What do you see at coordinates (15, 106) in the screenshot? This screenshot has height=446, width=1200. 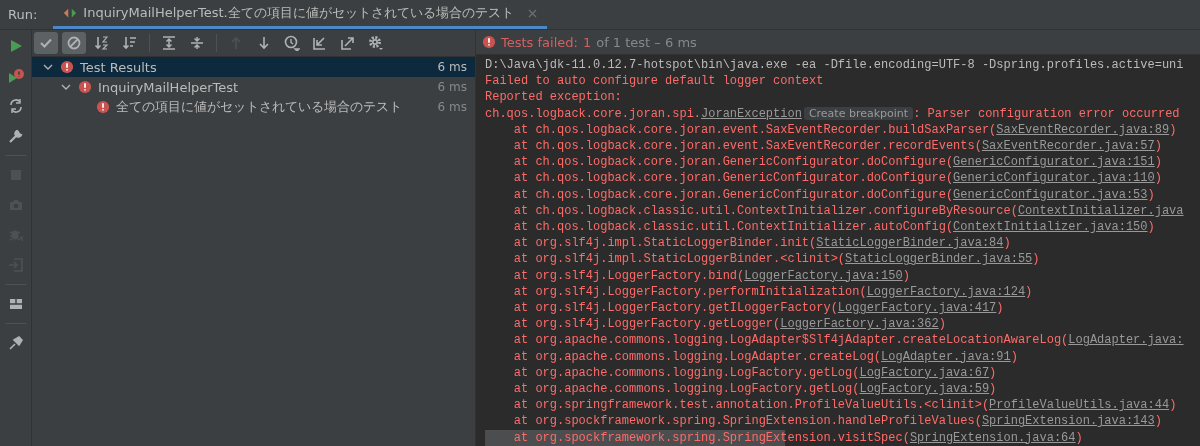 I see `cycle-icon` at bounding box center [15, 106].